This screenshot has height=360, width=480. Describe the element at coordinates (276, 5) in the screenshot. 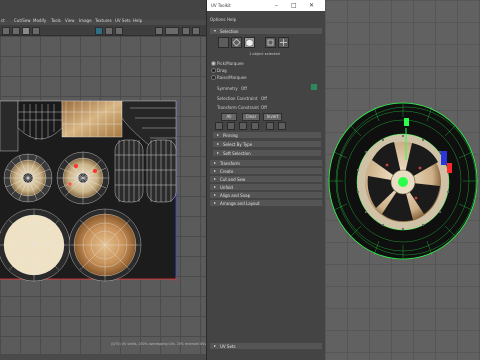

I see `minimize-icon: –` at that location.